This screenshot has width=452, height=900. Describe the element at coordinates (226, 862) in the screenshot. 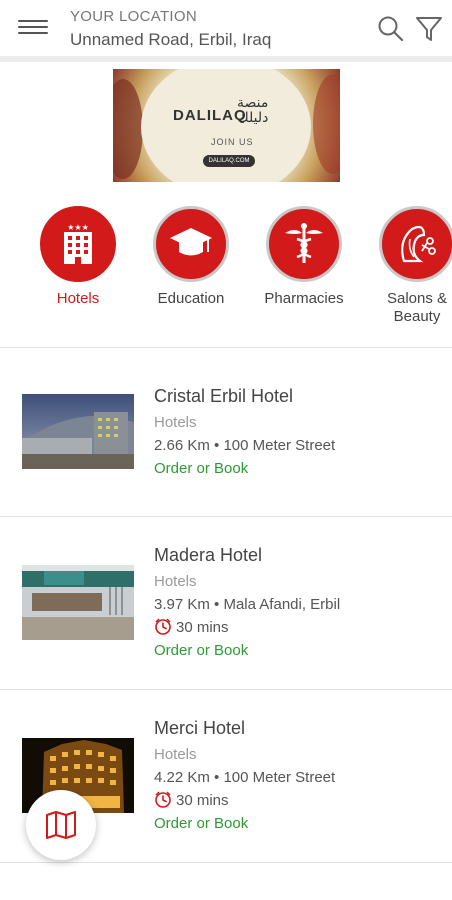

I see `divider` at that location.